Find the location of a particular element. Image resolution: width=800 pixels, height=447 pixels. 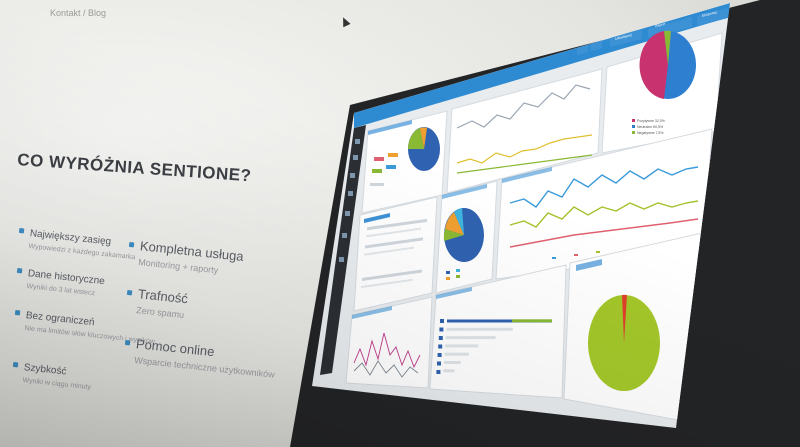

nav-snippet: Kontakt / Blog is located at coordinates (78, 13).